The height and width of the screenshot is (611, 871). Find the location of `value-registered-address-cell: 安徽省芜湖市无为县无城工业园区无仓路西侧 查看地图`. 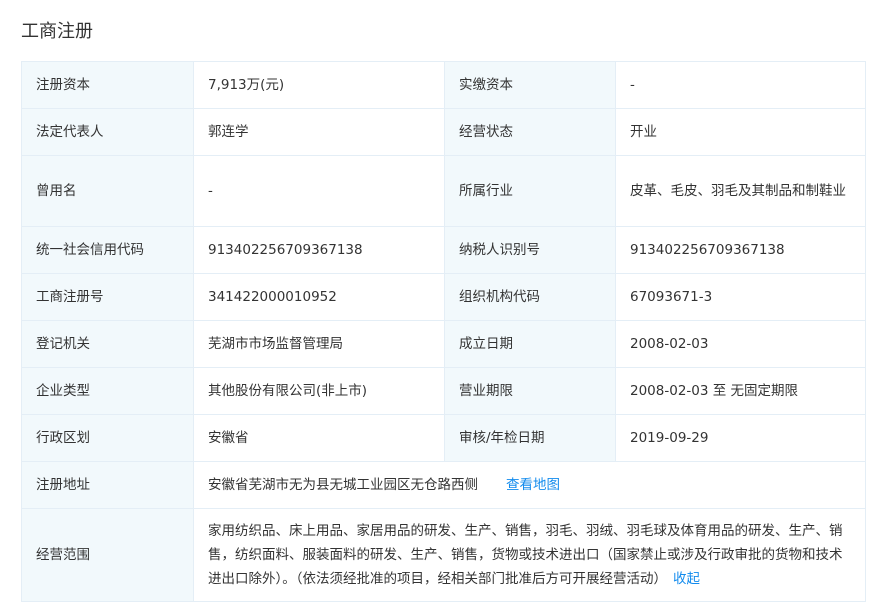

value-registered-address-cell: 安徽省芜湖市无为县无城工业园区无仓路西侧 查看地图 is located at coordinates (529, 485).